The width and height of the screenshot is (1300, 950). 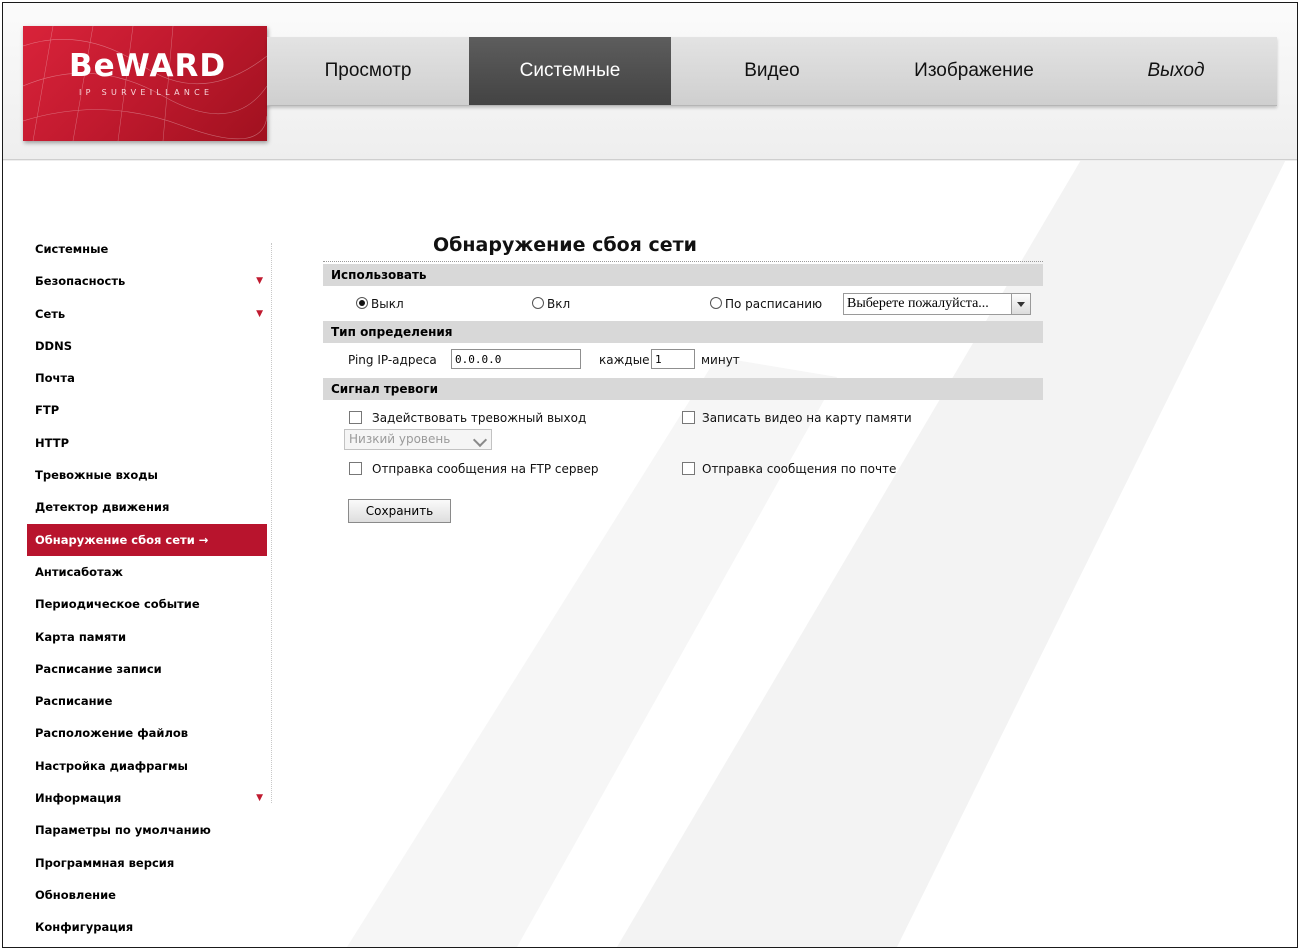 I want to click on logo-text: BeWARD, so click(x=148, y=66).